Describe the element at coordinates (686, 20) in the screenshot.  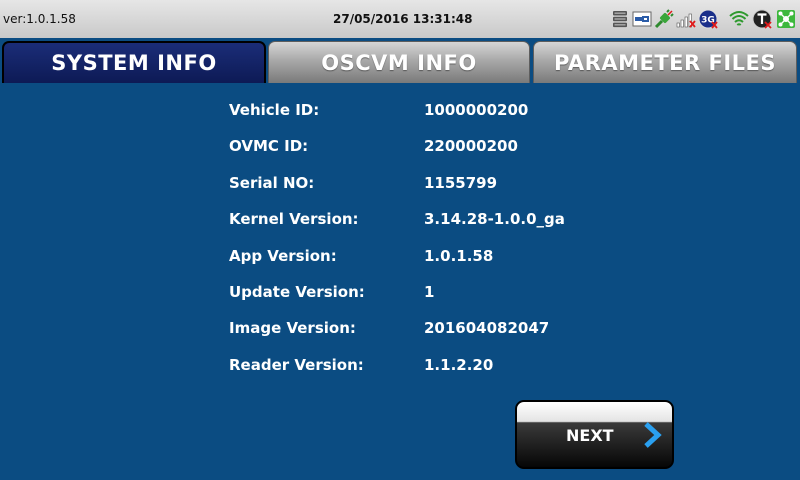
I see `signal-bars-icon` at that location.